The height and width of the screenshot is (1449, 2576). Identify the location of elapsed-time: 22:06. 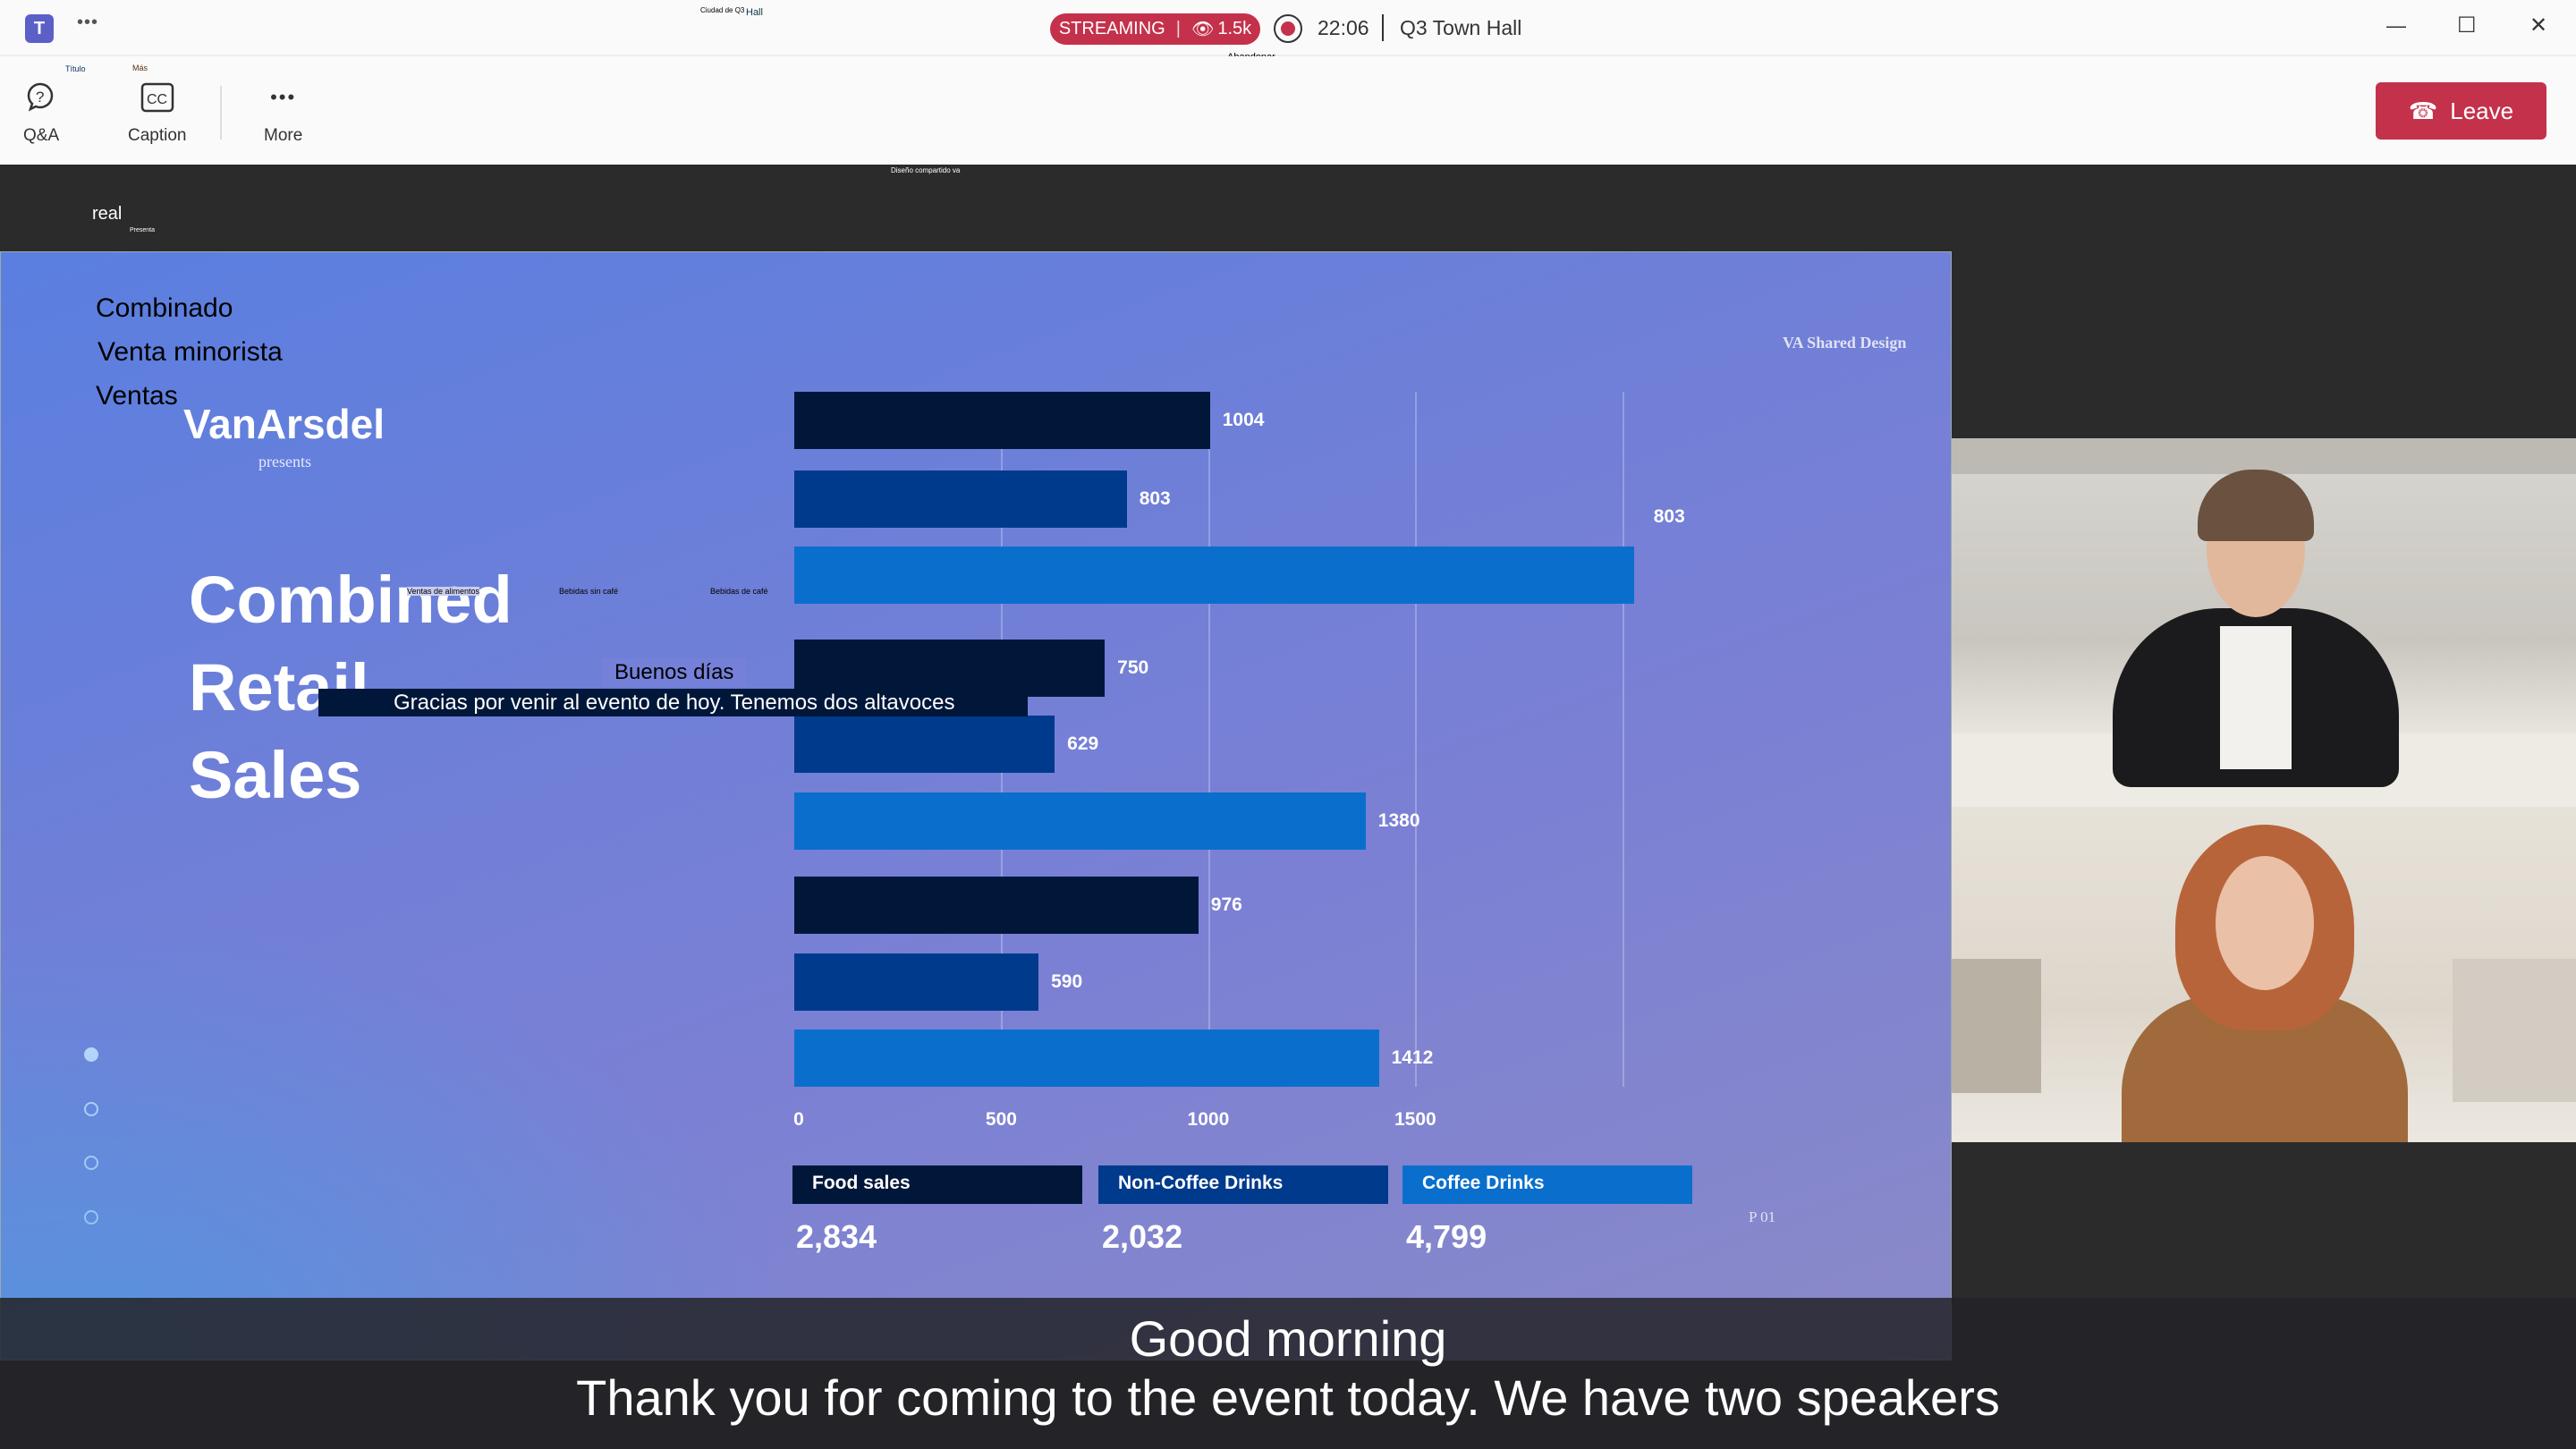
(1343, 27).